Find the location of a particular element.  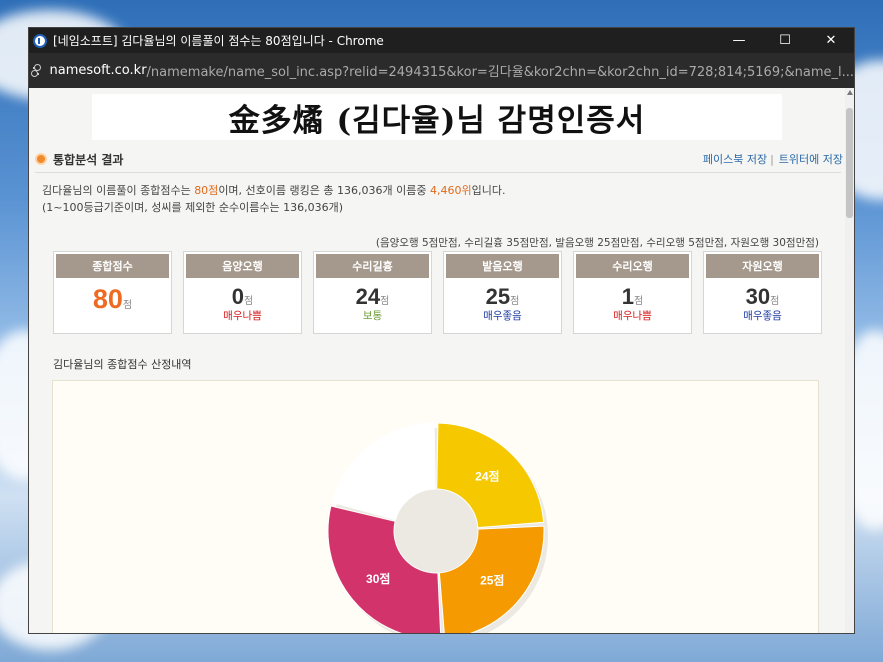

card-label: 자원오행 is located at coordinates (762, 266).